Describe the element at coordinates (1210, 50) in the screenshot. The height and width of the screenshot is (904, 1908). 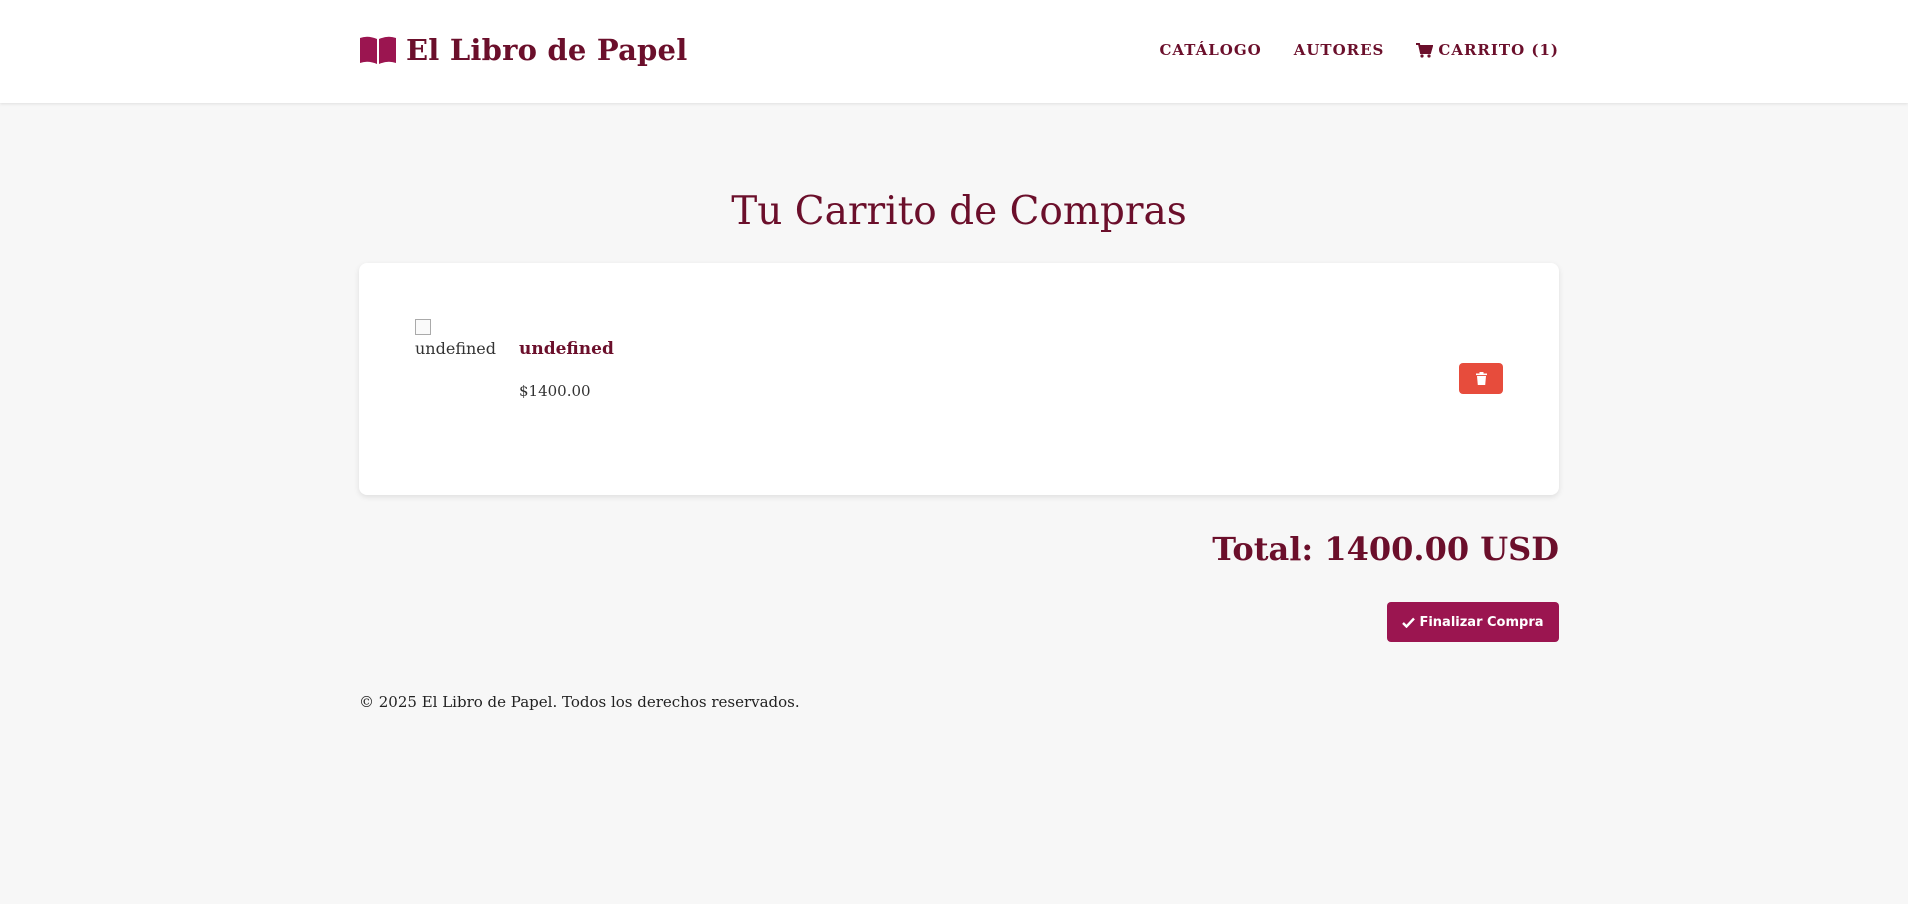
I see `nav-link-catalog: CATÁLOGO` at that location.